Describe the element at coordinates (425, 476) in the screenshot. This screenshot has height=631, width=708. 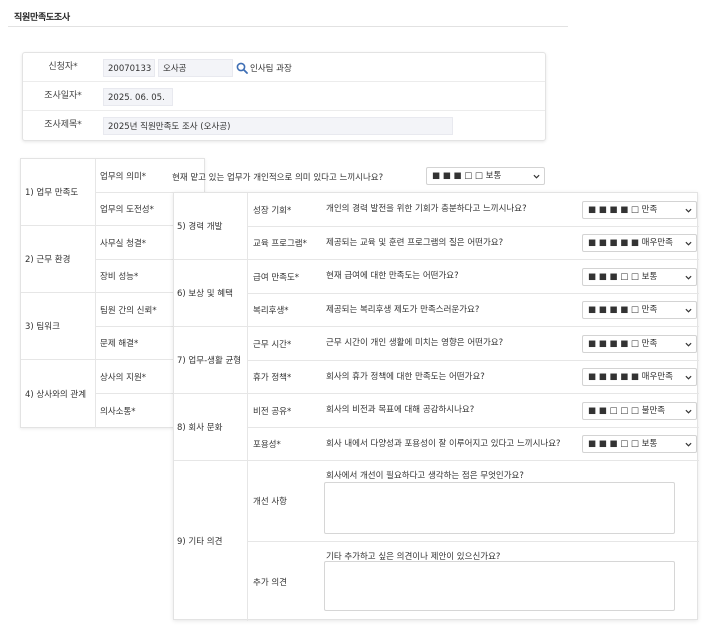
I see `question-text: 회사에서 개선이 필요하다고 생각하는 점은 무엇인가요?` at that location.